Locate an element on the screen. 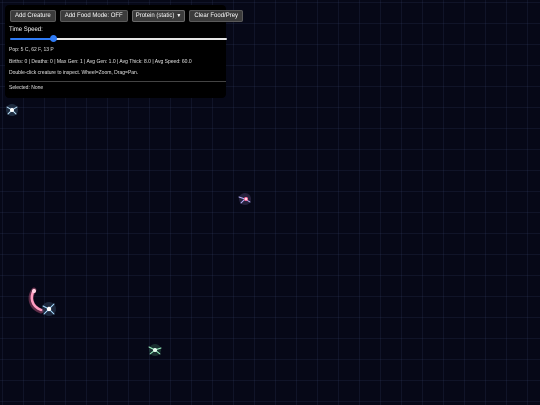 The image size is (540, 405). time-speed-slider is located at coordinates (118, 38).